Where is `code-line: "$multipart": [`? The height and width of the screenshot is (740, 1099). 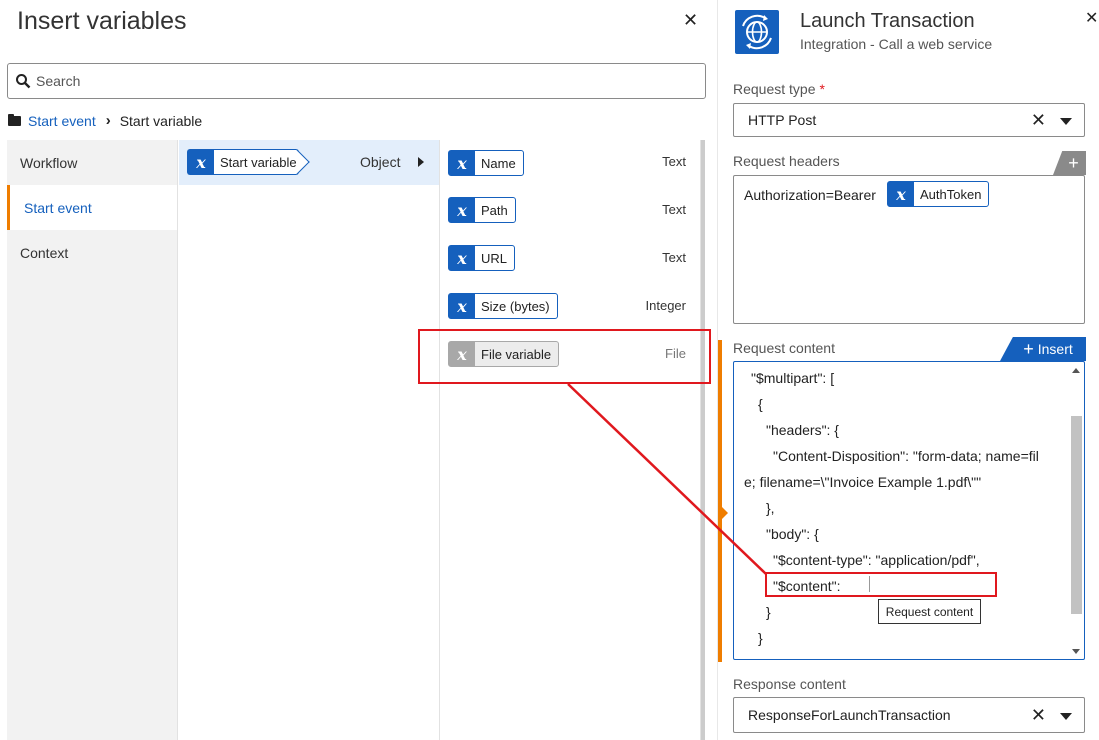 code-line: "$multipart": [ is located at coordinates (793, 378).